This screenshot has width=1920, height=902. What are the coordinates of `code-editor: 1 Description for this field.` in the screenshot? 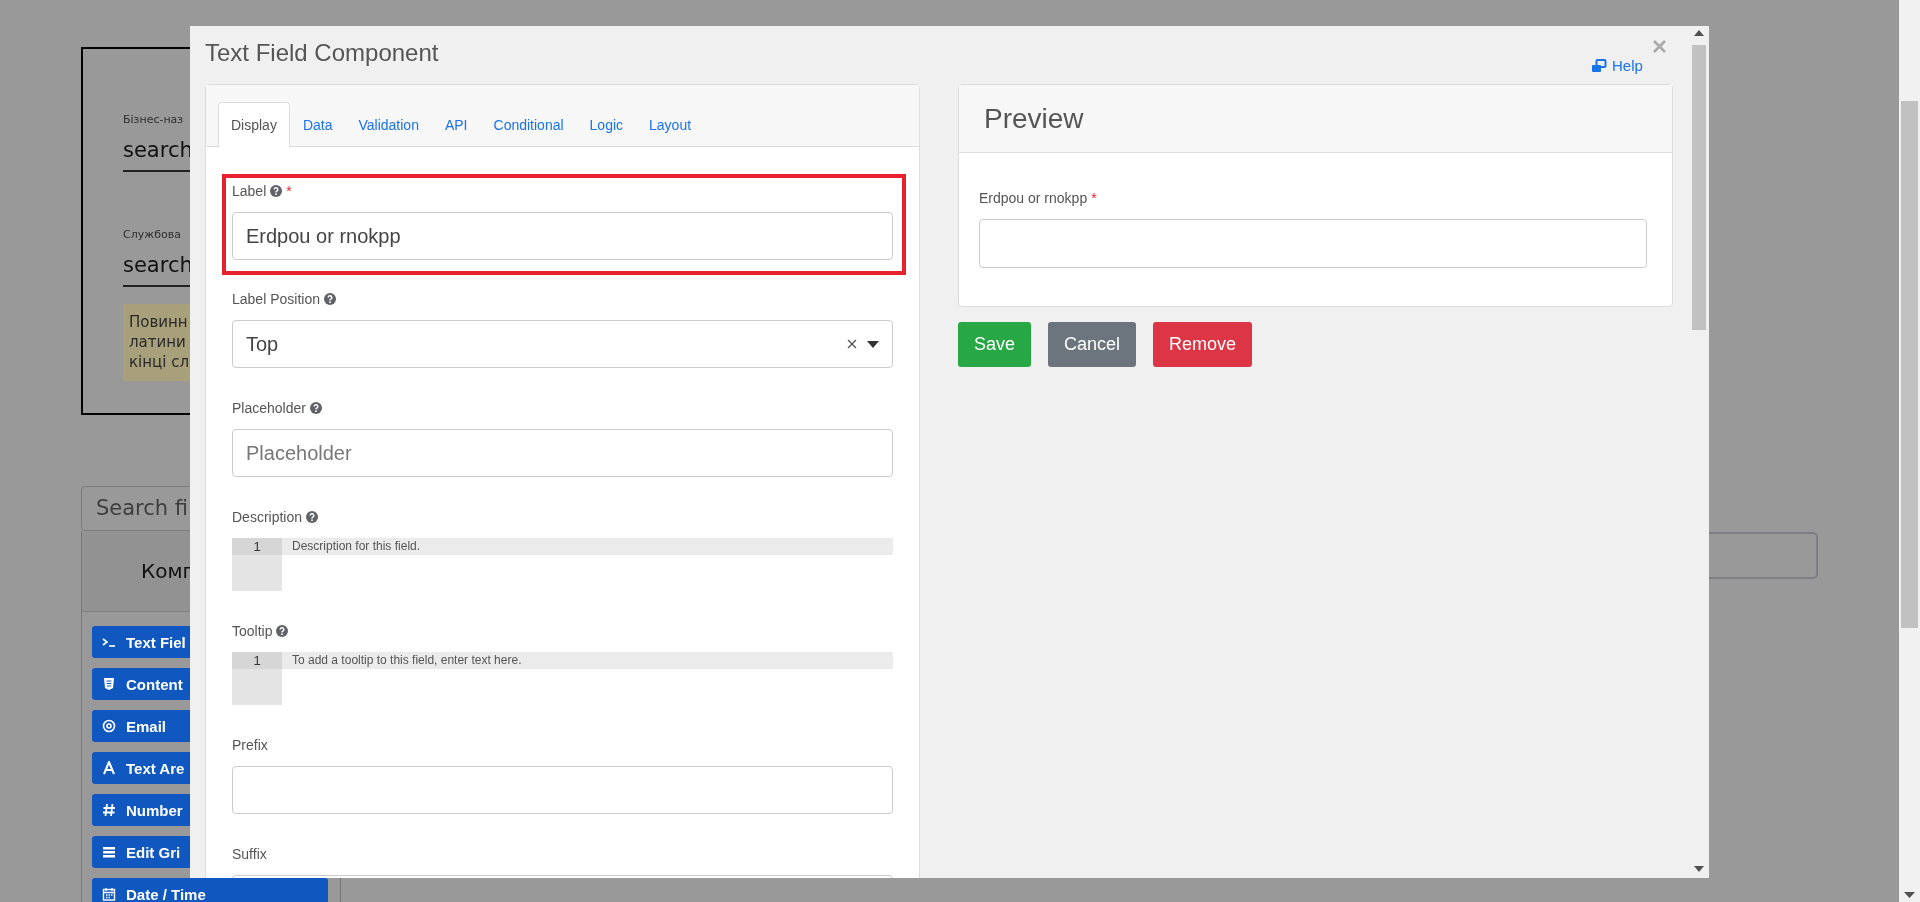 It's located at (562, 564).